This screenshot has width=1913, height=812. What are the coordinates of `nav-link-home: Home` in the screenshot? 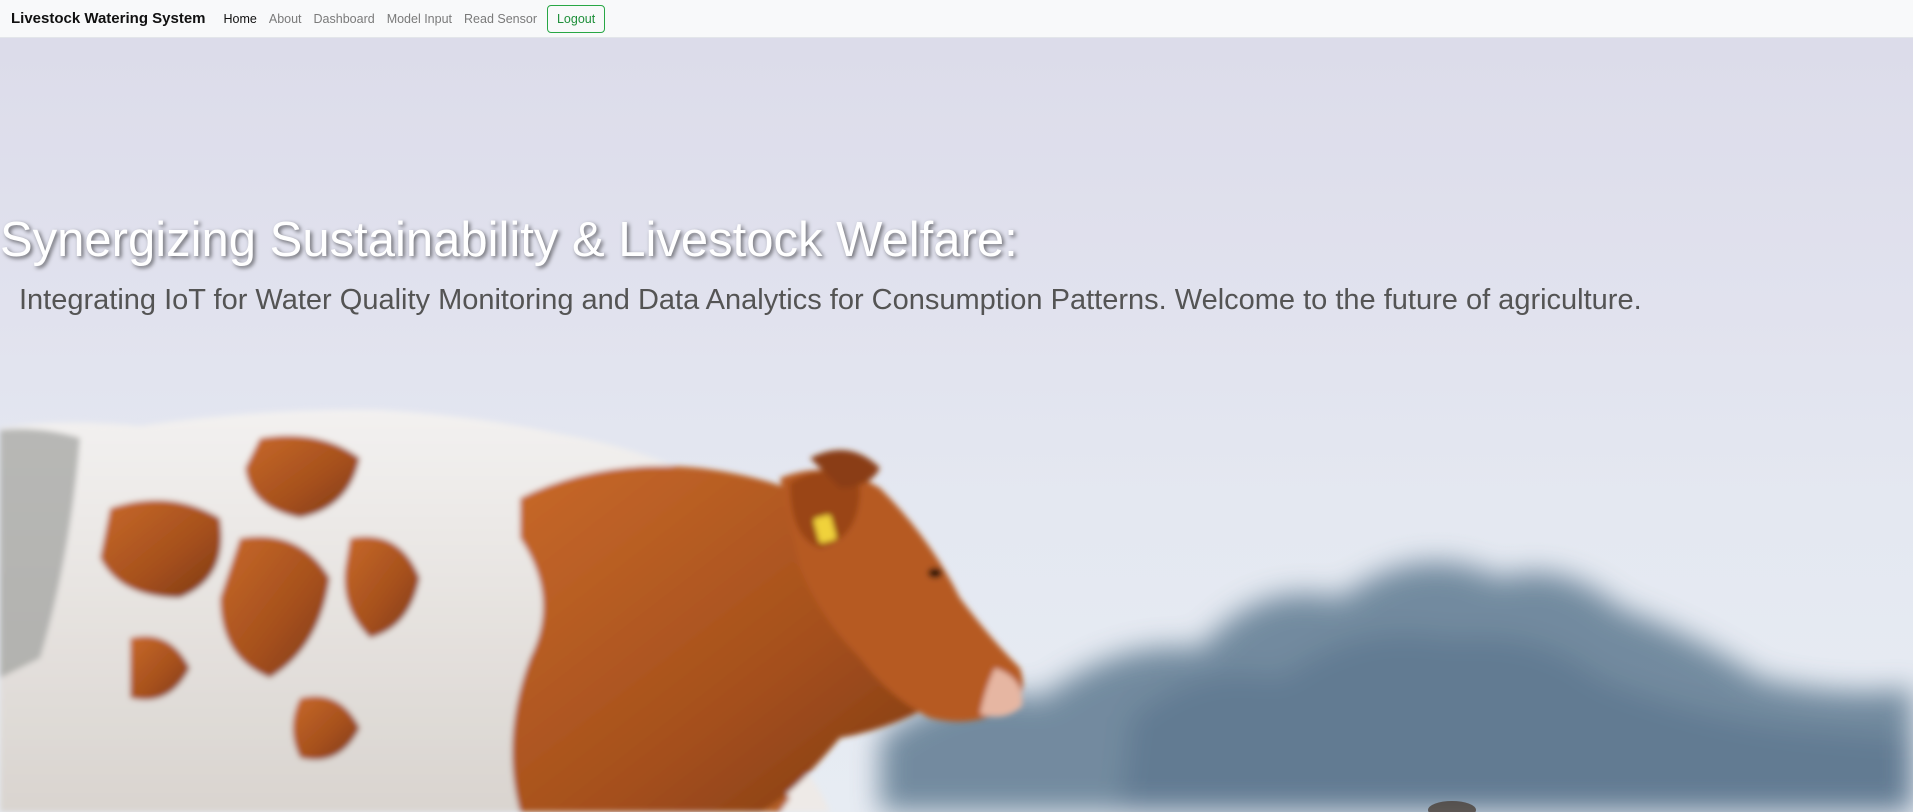 It's located at (240, 19).